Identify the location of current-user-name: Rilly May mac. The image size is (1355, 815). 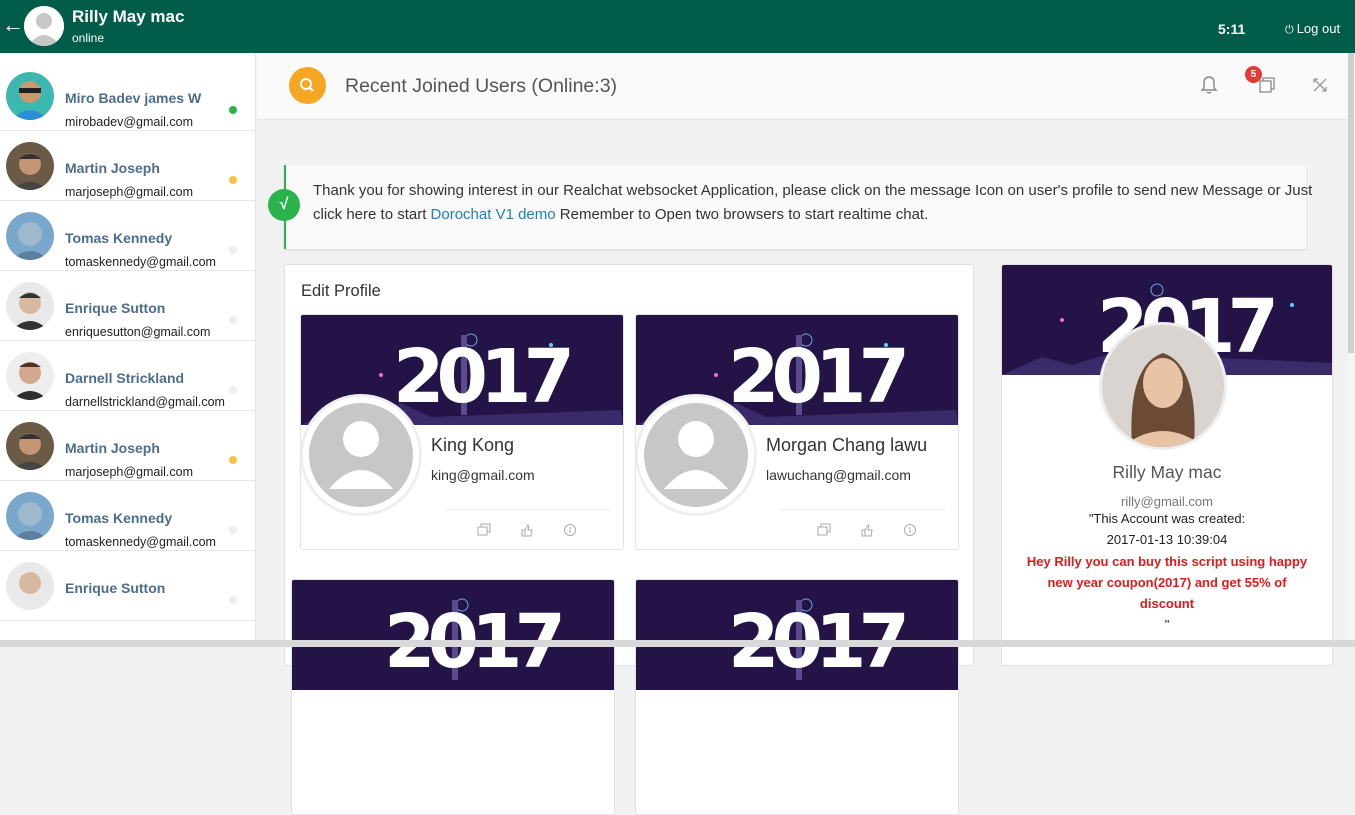
(128, 16).